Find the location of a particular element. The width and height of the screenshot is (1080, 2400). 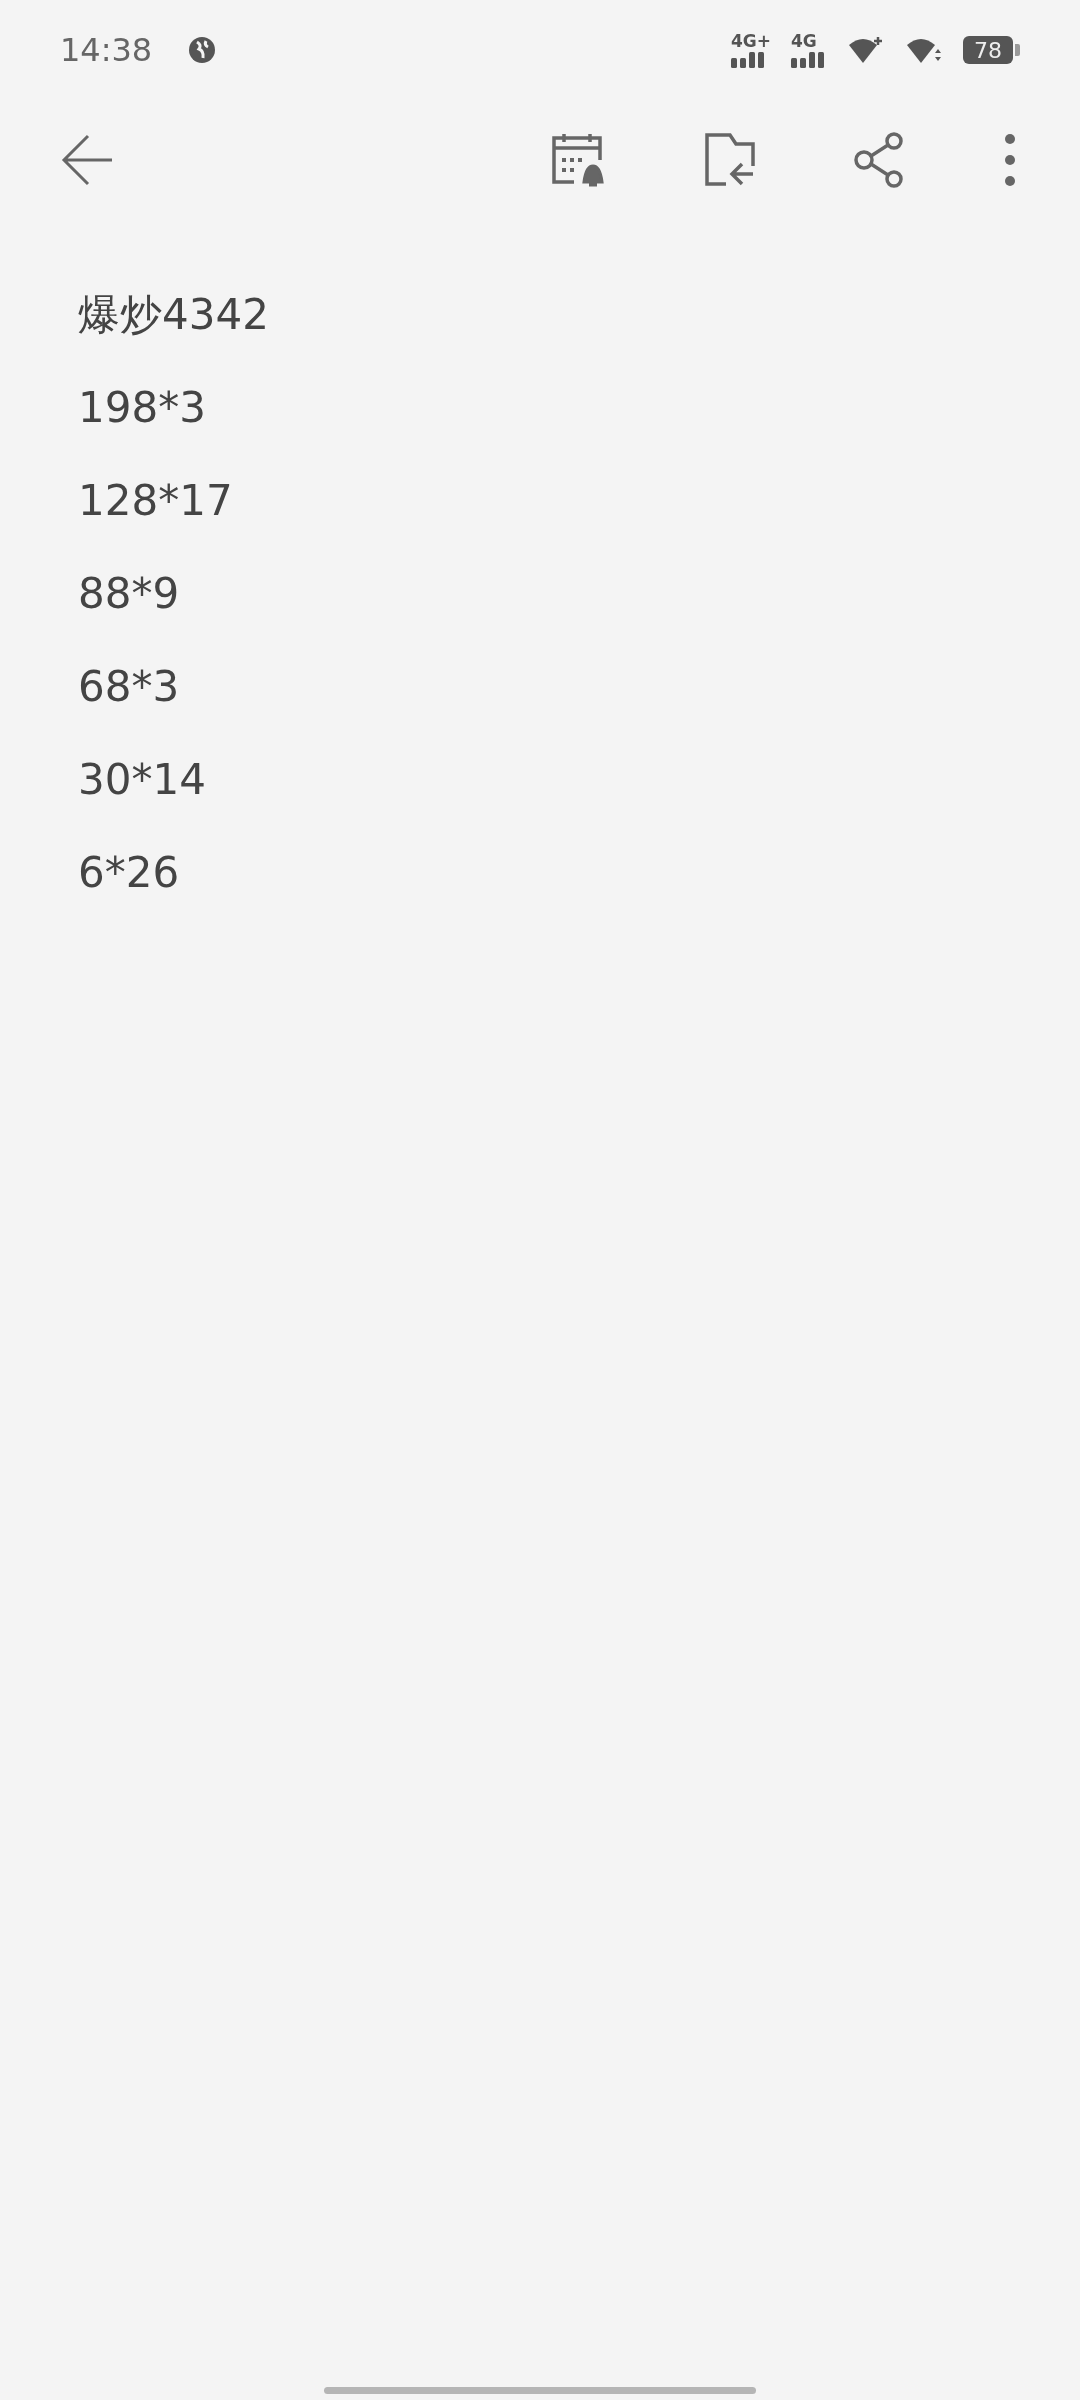

network-label: 4G is located at coordinates (804, 41).